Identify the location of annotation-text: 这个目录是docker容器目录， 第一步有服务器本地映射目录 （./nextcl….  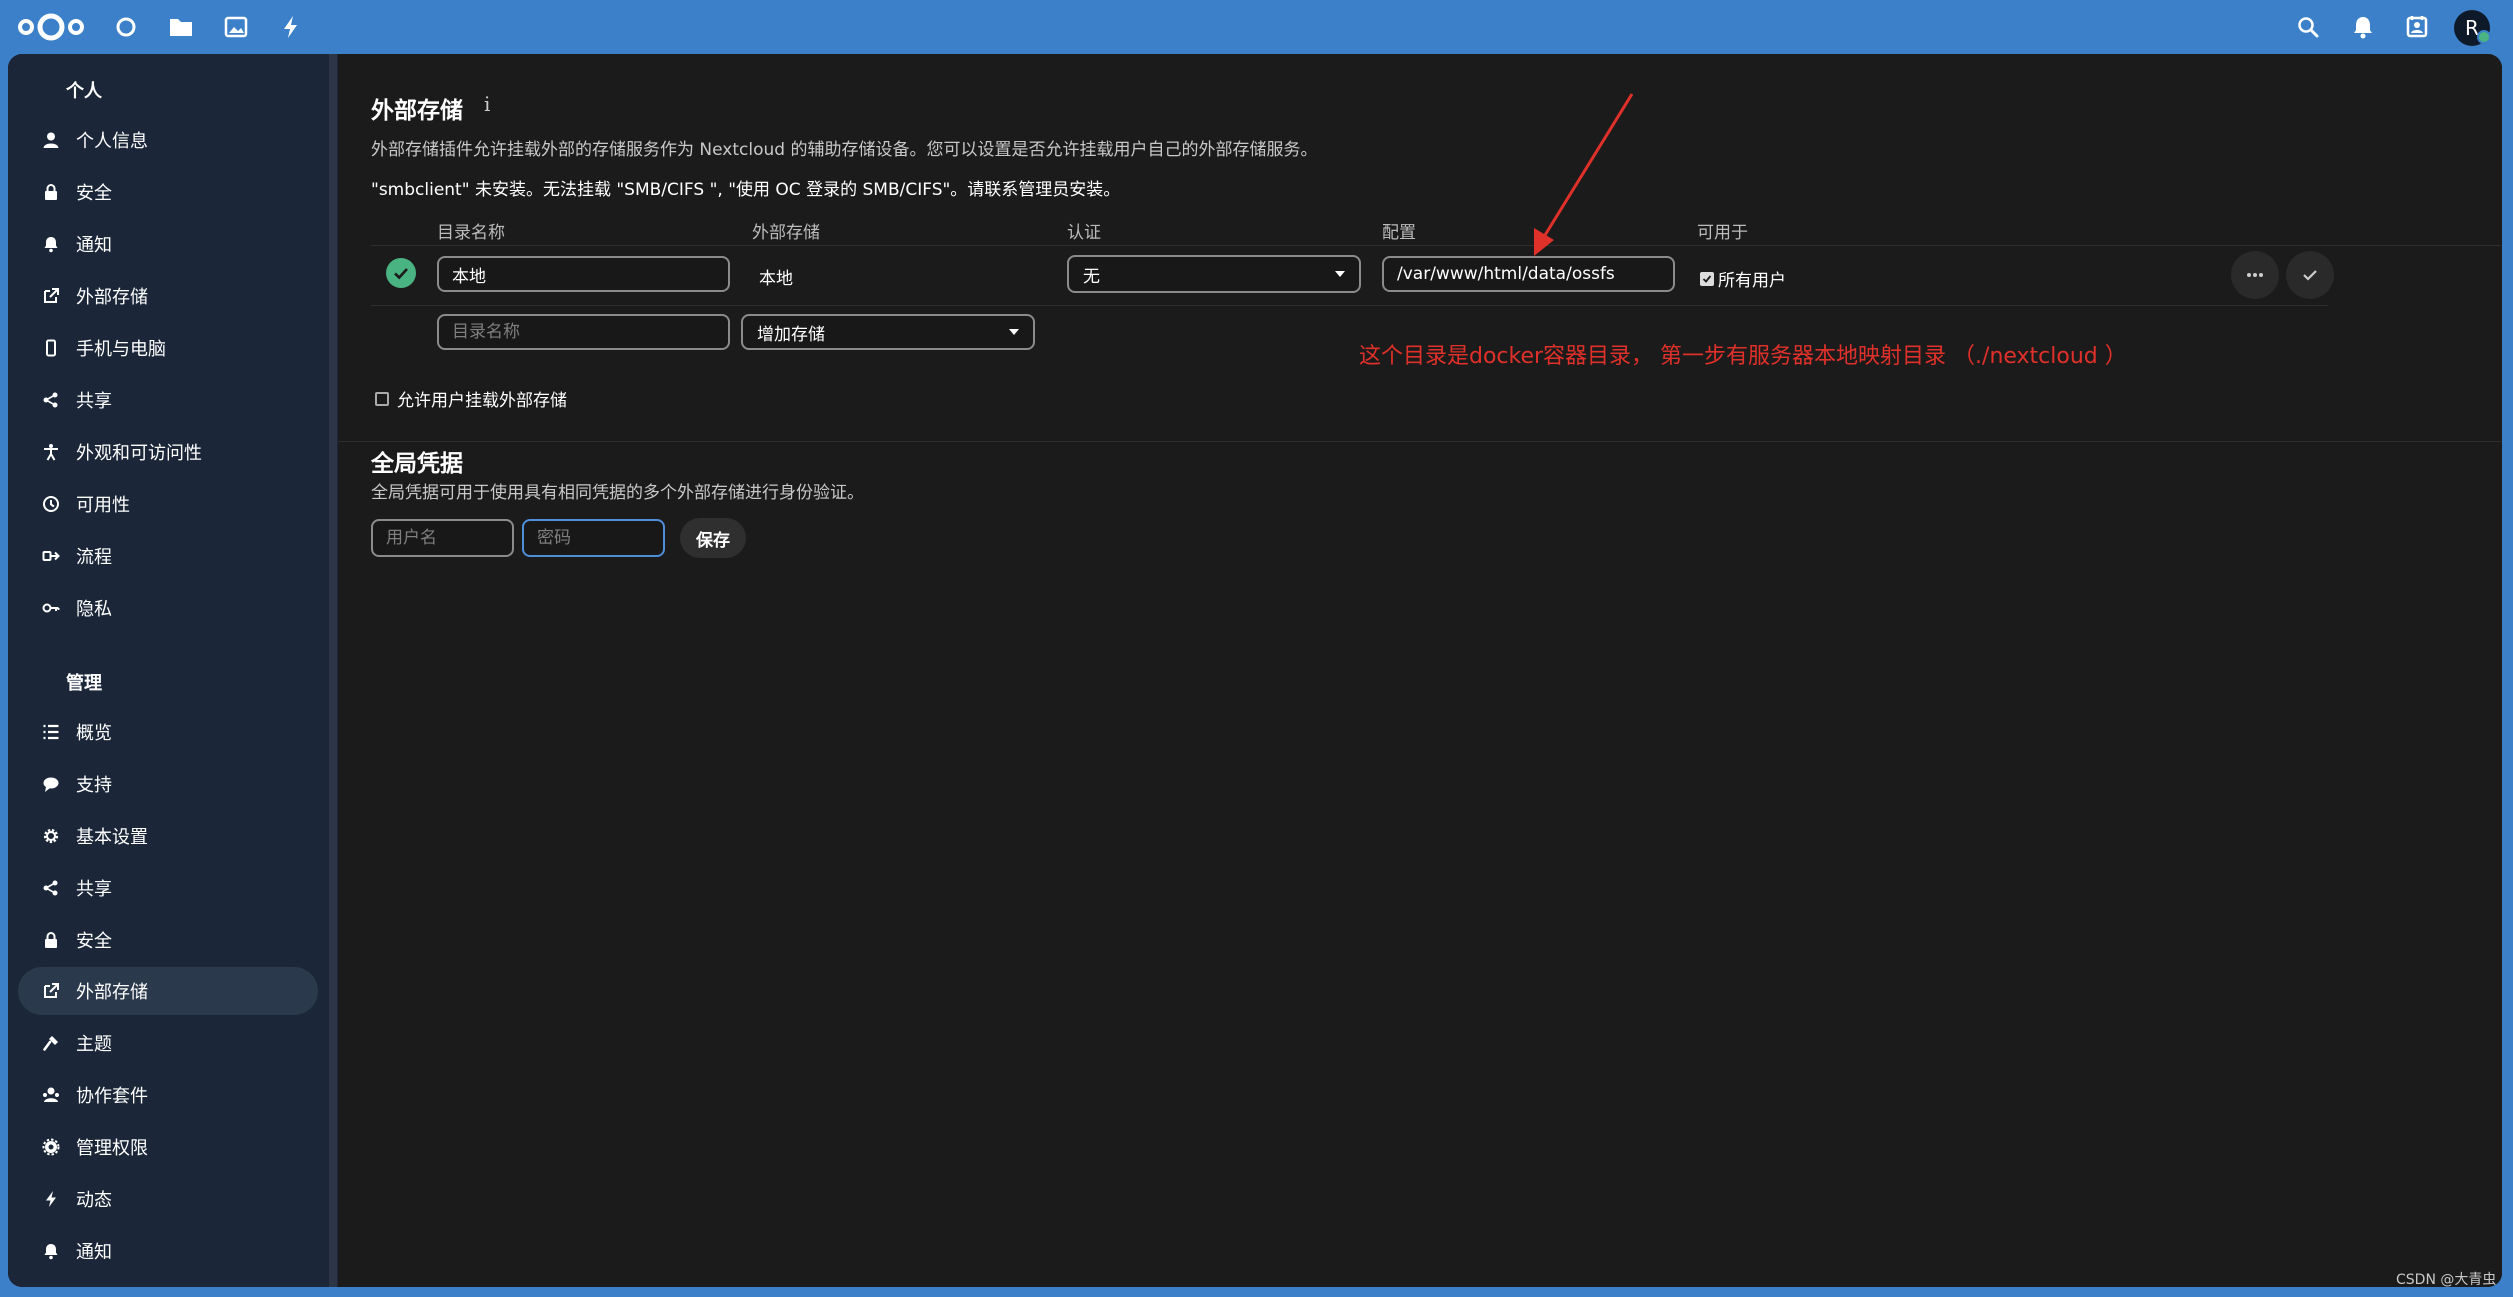
(1743, 356).